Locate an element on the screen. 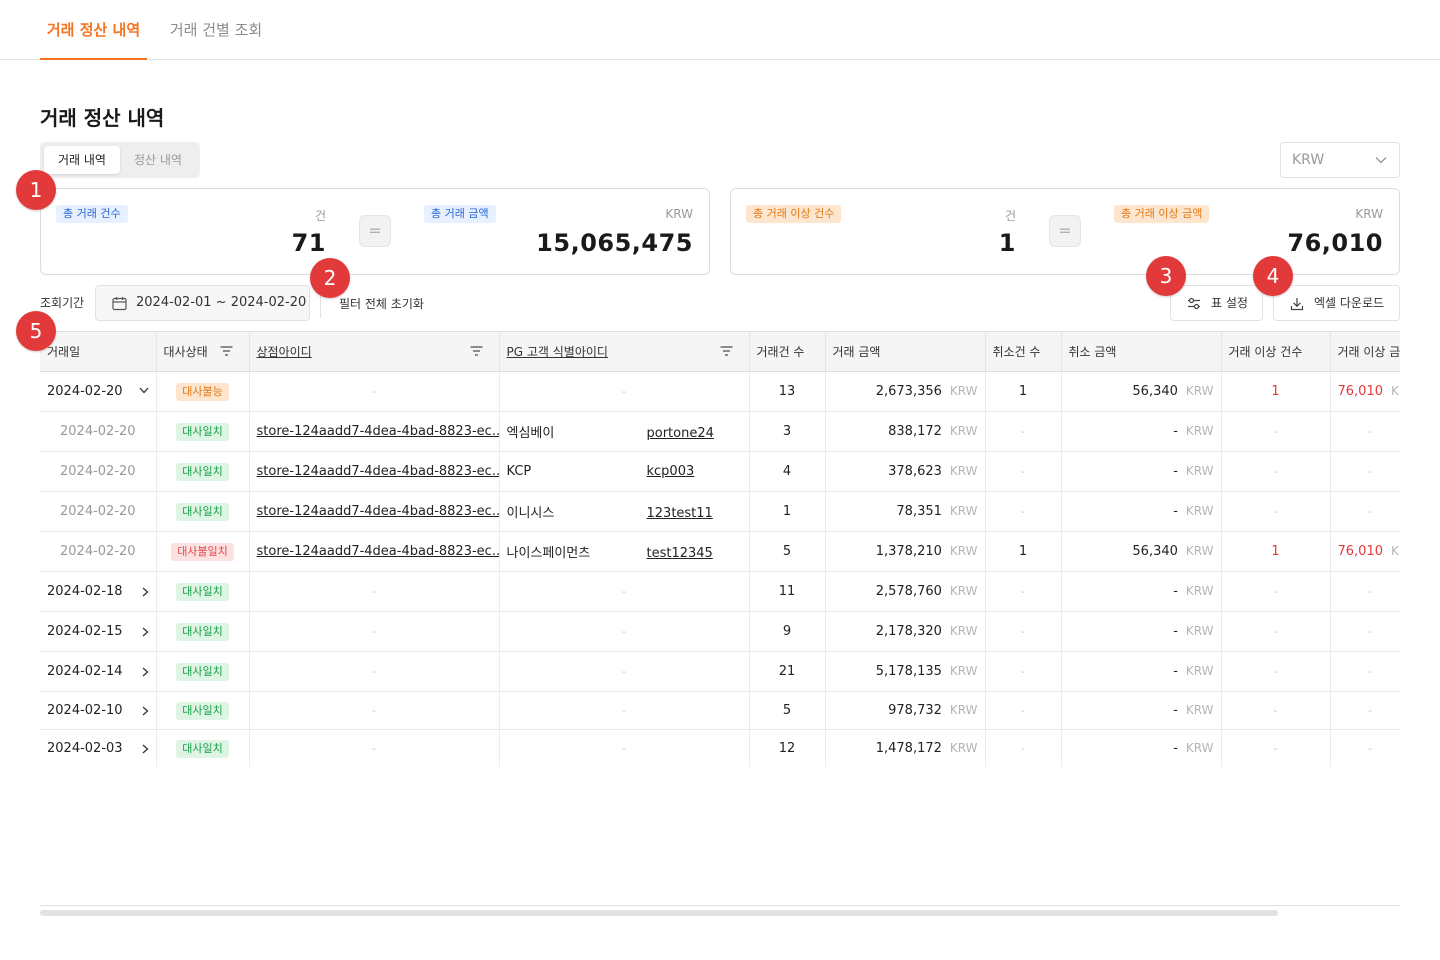  row-pg-id: - is located at coordinates (624, 748).